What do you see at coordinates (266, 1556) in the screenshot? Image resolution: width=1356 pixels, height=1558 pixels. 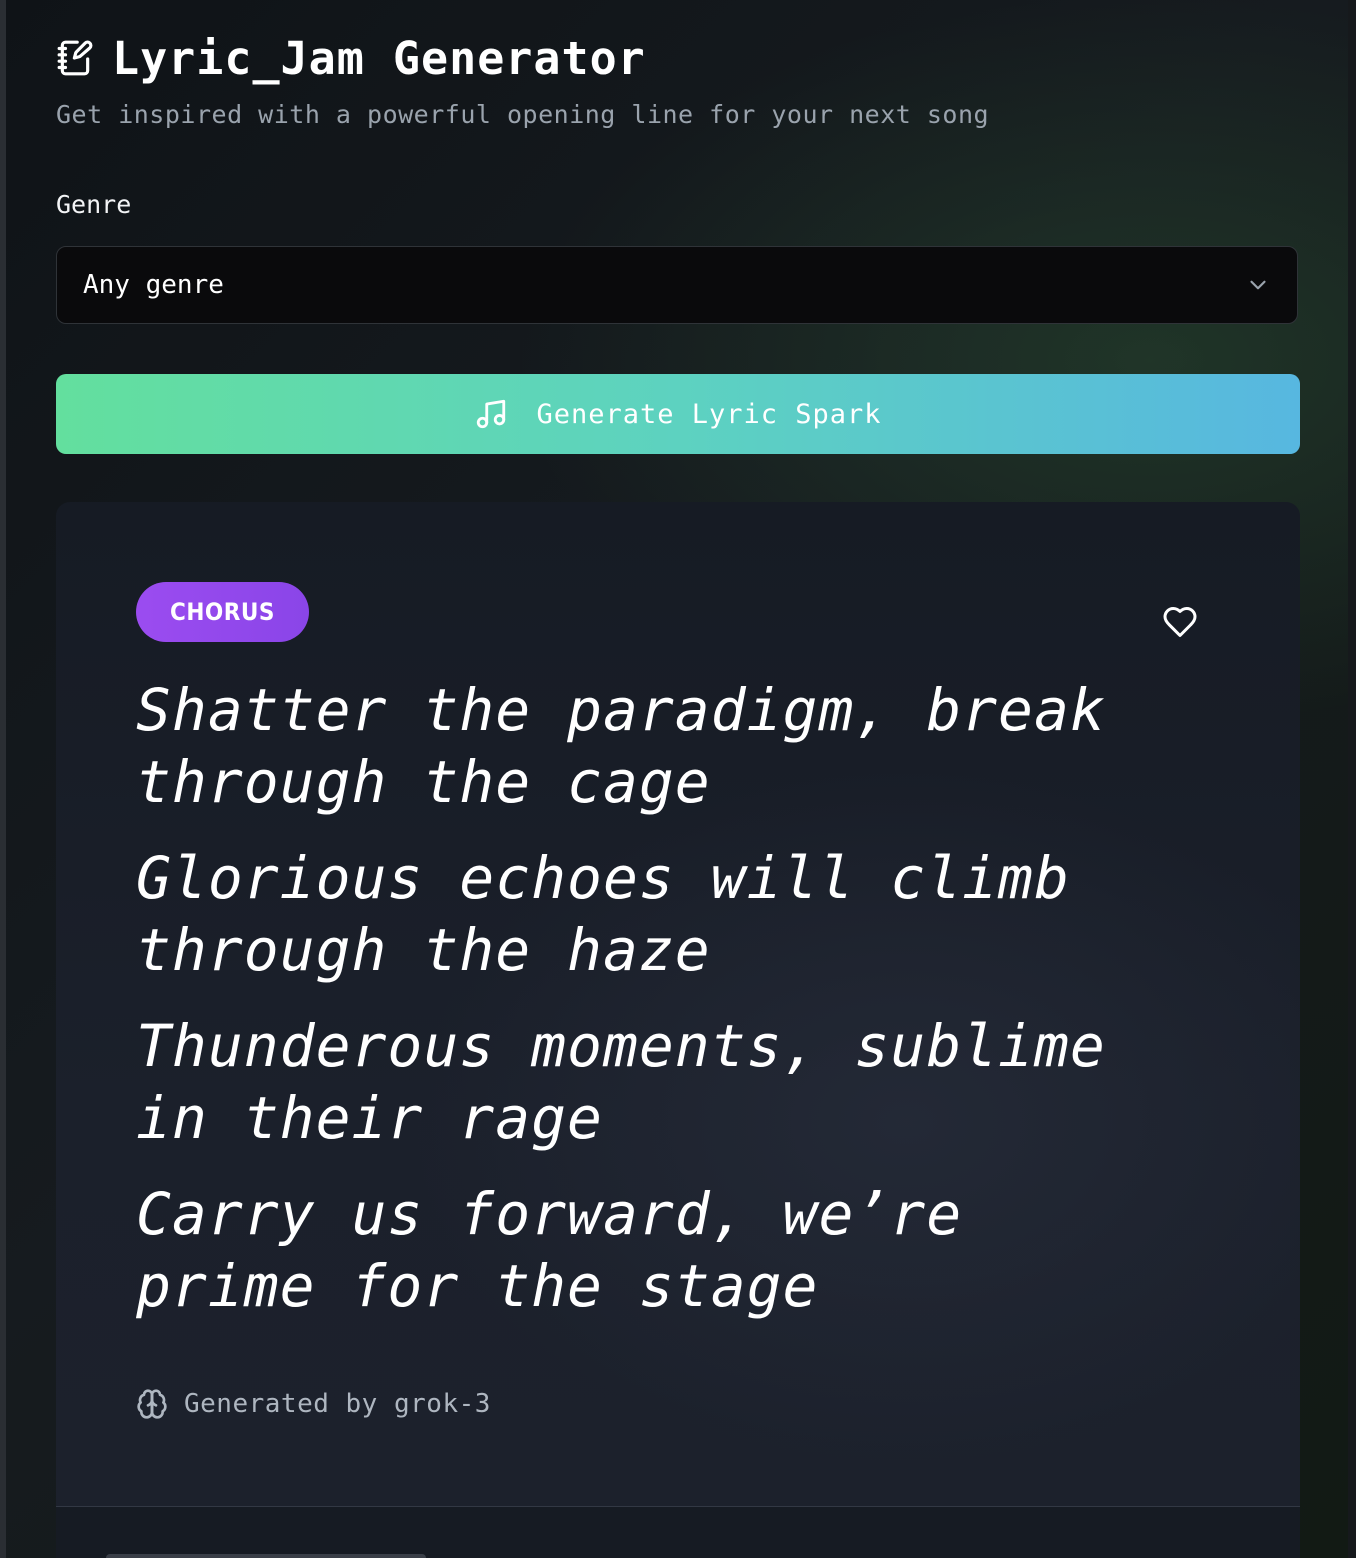 I see `lower-panel-element` at bounding box center [266, 1556].